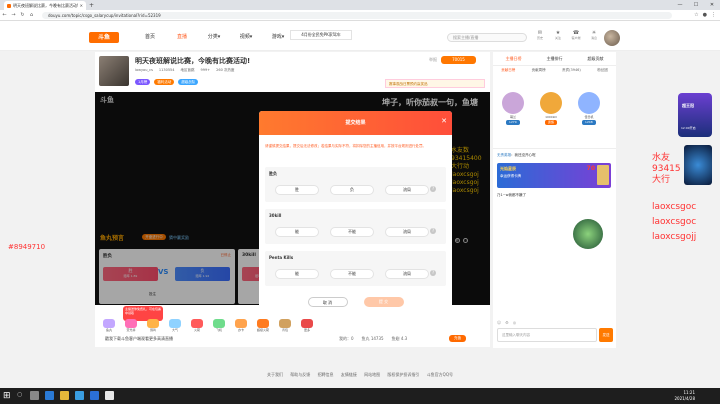 This screenshot has width=720, height=404. What do you see at coordinates (712, 5) in the screenshot?
I see `close-window-button: ✕` at bounding box center [712, 5].